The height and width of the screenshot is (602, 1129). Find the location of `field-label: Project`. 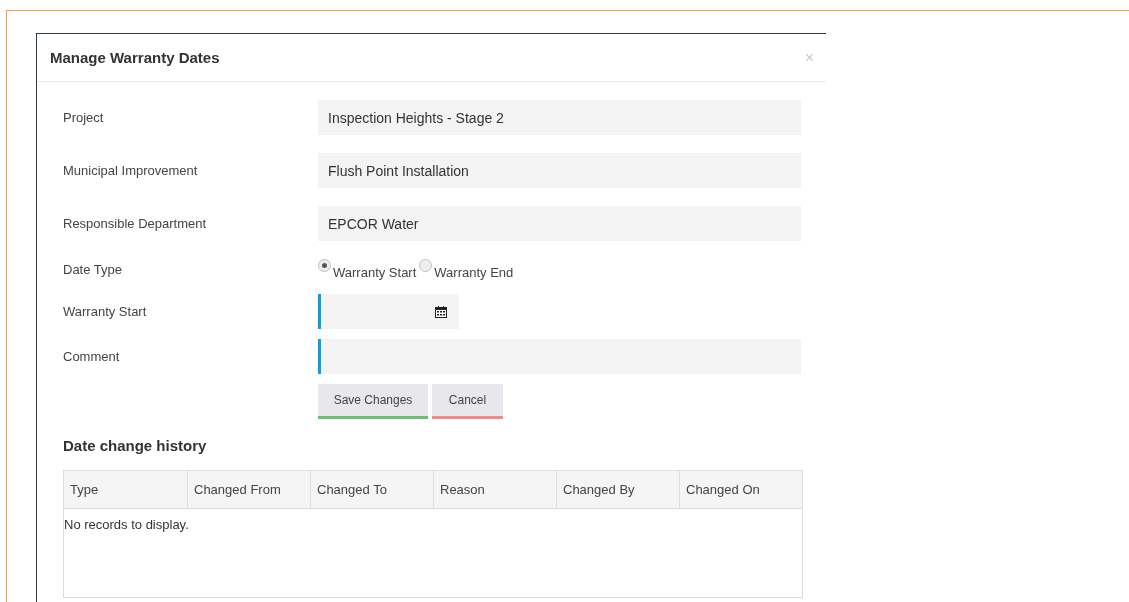

field-label: Project is located at coordinates (84, 117).